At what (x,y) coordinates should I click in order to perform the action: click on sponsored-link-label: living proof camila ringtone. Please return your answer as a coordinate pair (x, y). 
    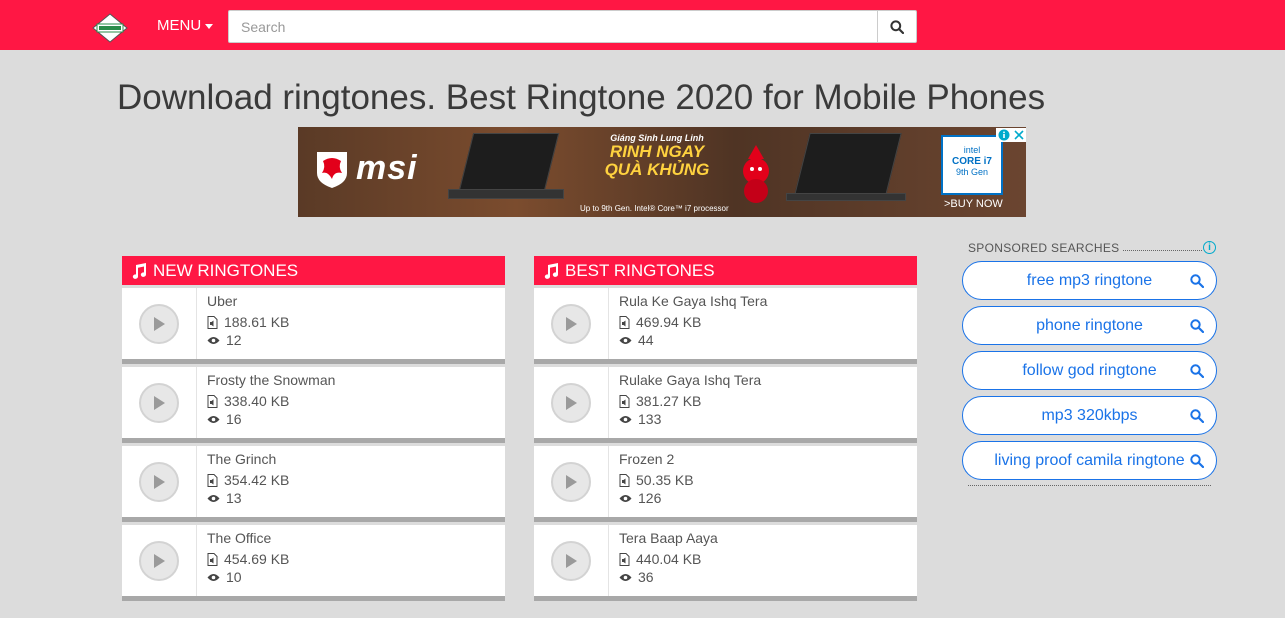
    Looking at the image, I should click on (1089, 460).